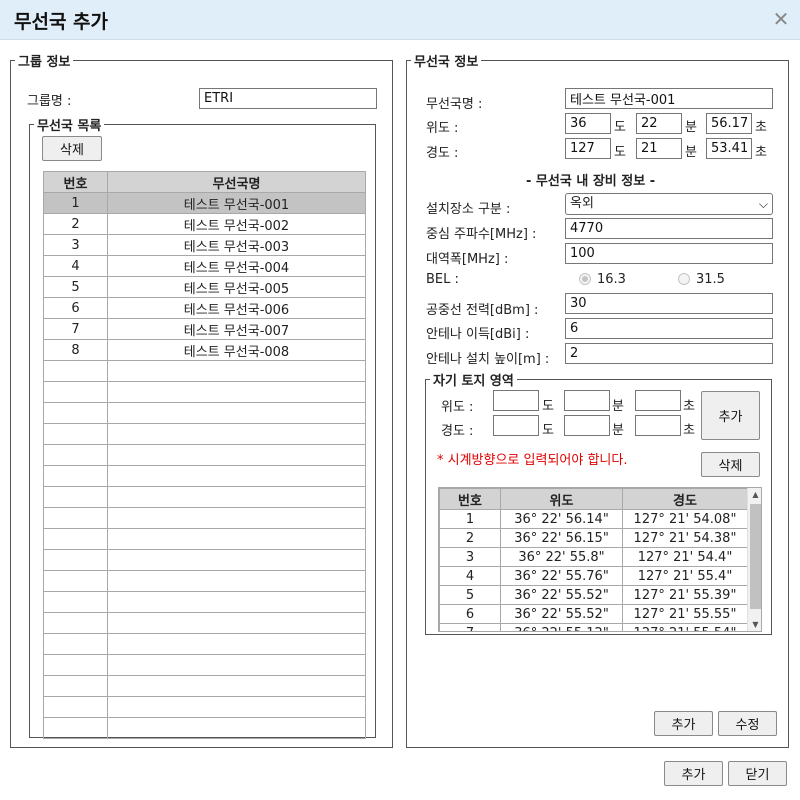 This screenshot has width=800, height=800. What do you see at coordinates (689, 430) in the screenshot?
I see `territory-longitude-second-unit: 초` at bounding box center [689, 430].